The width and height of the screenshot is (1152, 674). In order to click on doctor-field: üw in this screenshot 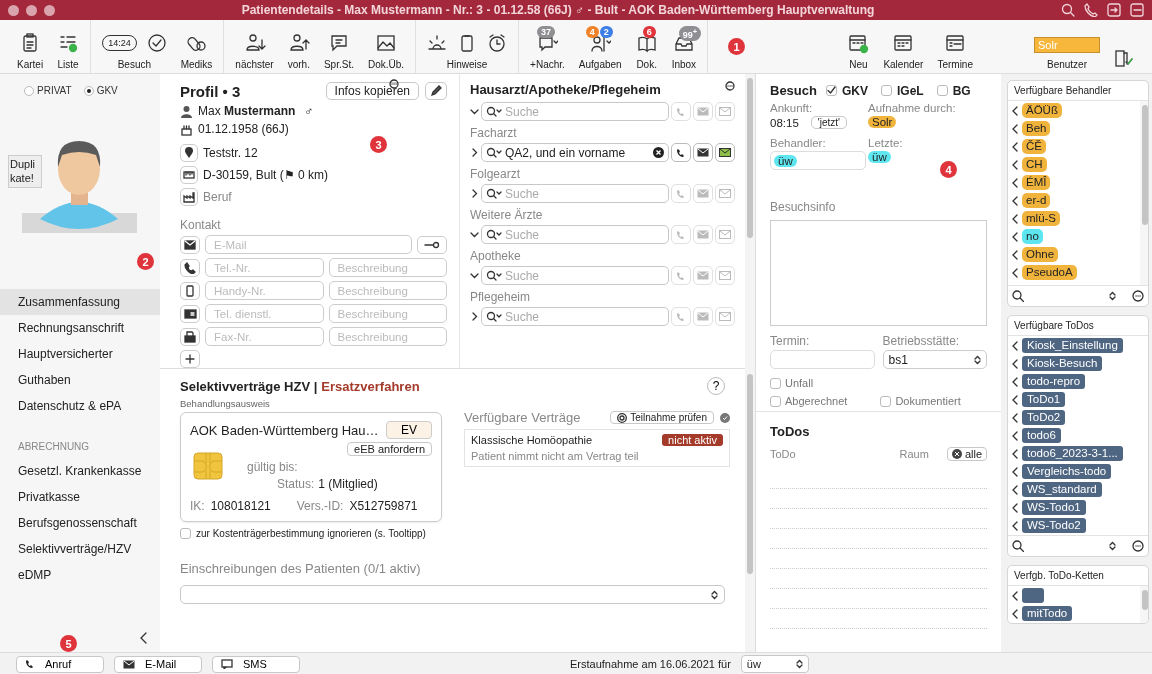, I will do `click(818, 160)`.